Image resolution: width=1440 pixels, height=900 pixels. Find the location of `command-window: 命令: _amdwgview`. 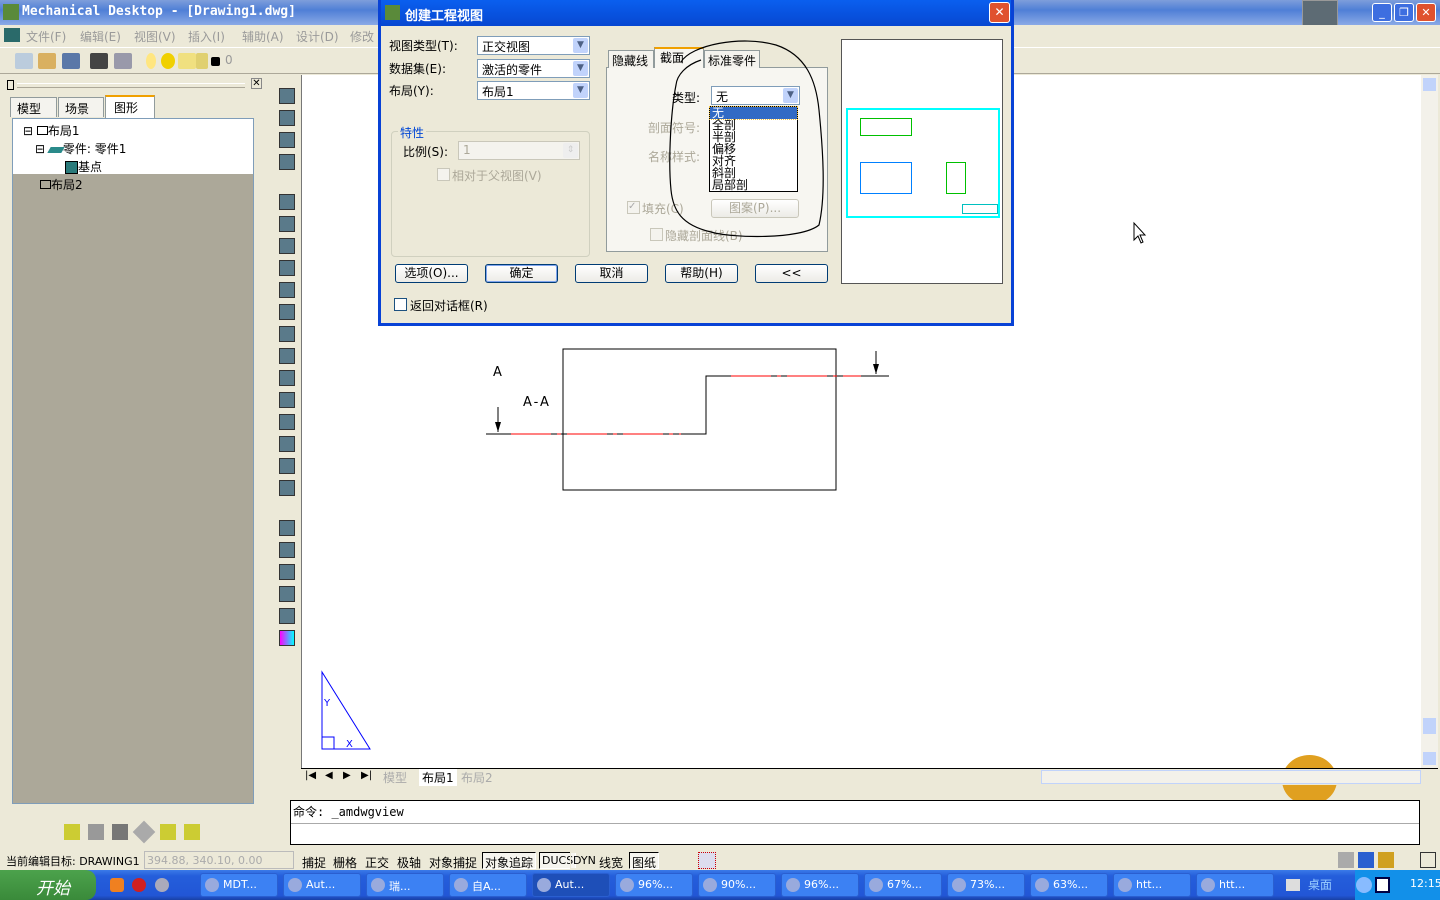

command-window: 命令: _amdwgview is located at coordinates (855, 822).